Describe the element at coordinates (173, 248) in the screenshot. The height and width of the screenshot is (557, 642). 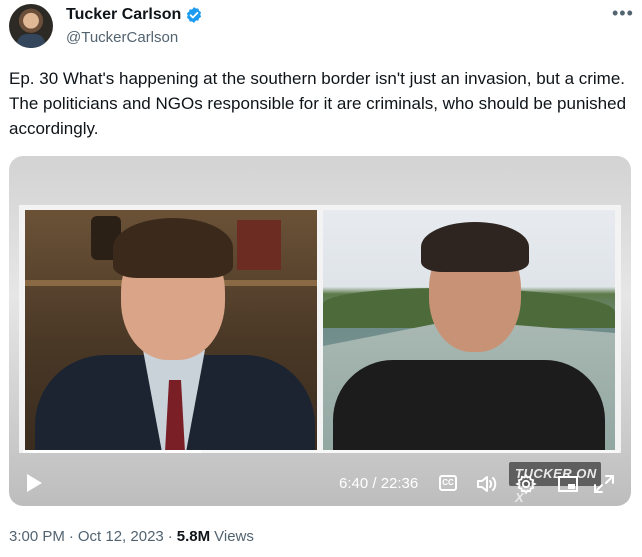
I see `host-hair` at that location.